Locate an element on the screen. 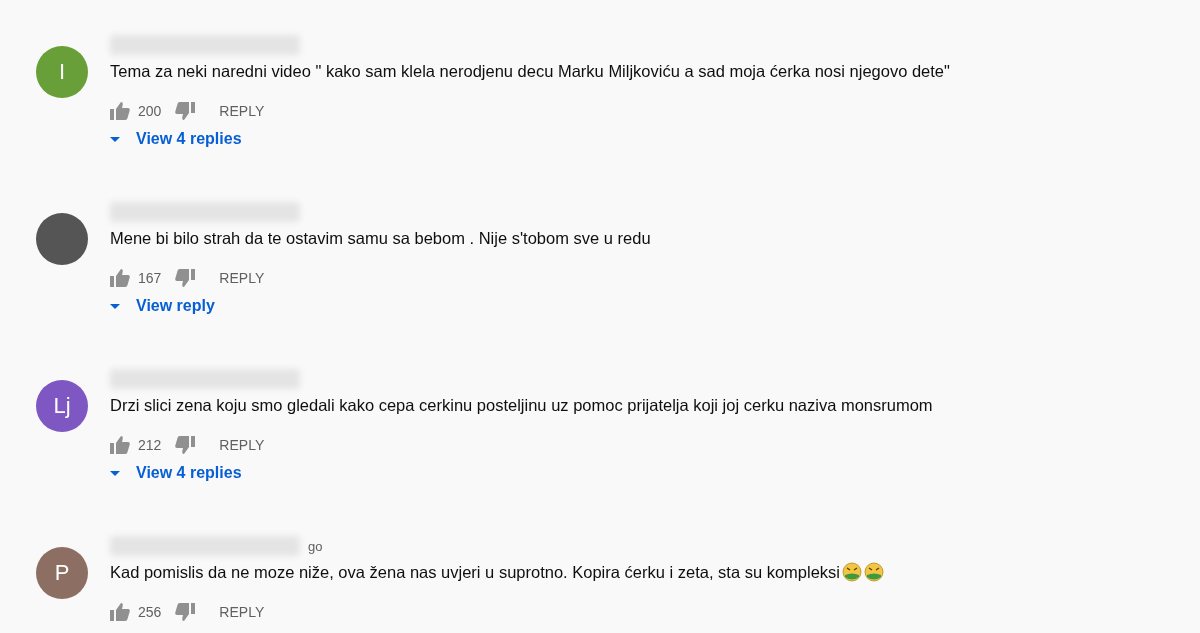 Image resolution: width=1200 pixels, height=633 pixels. comment-text: Tema za neki naredni video " kako sam klela nerodjenu decu Marku Miljkoviću a sad moja ćerka nosi njegovo dete" is located at coordinates (530, 71).